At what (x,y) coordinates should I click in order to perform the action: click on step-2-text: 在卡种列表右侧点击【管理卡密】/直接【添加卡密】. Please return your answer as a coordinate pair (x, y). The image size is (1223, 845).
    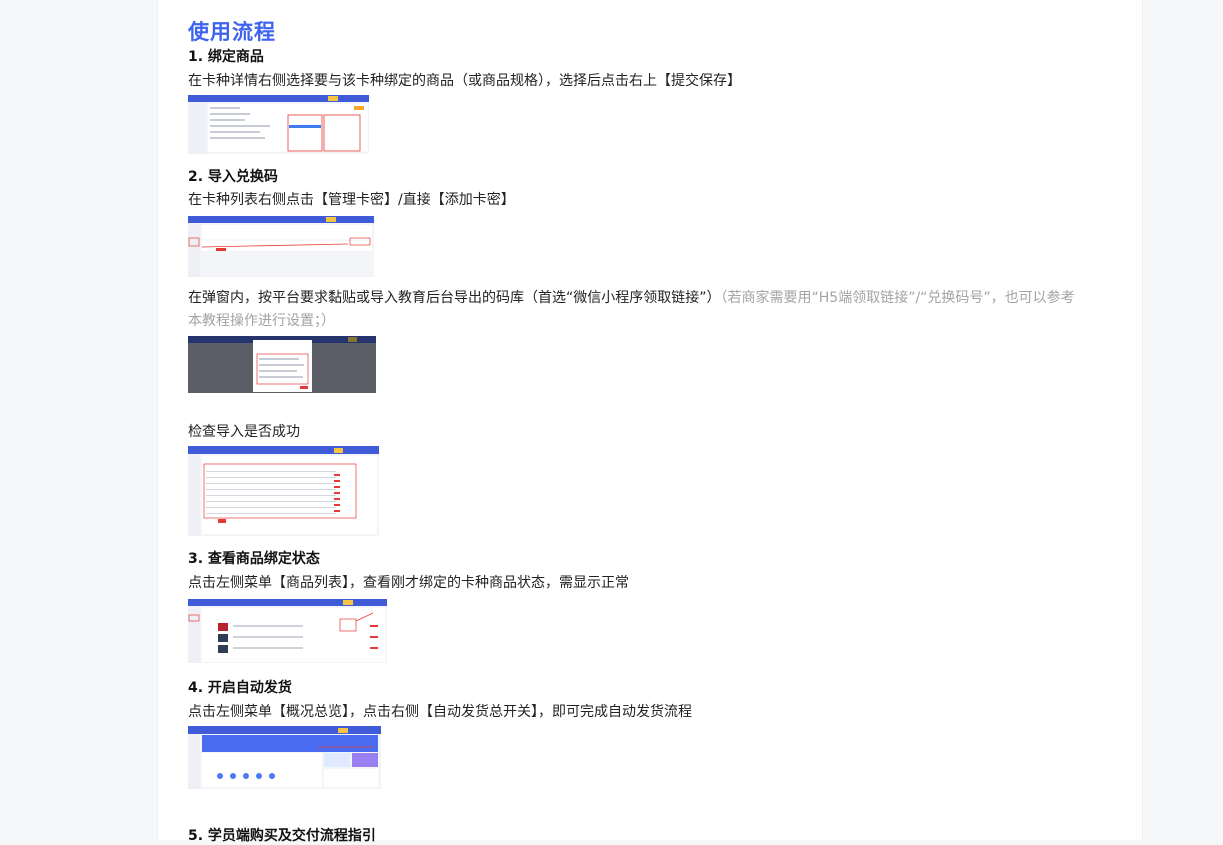
    Looking at the image, I should click on (351, 200).